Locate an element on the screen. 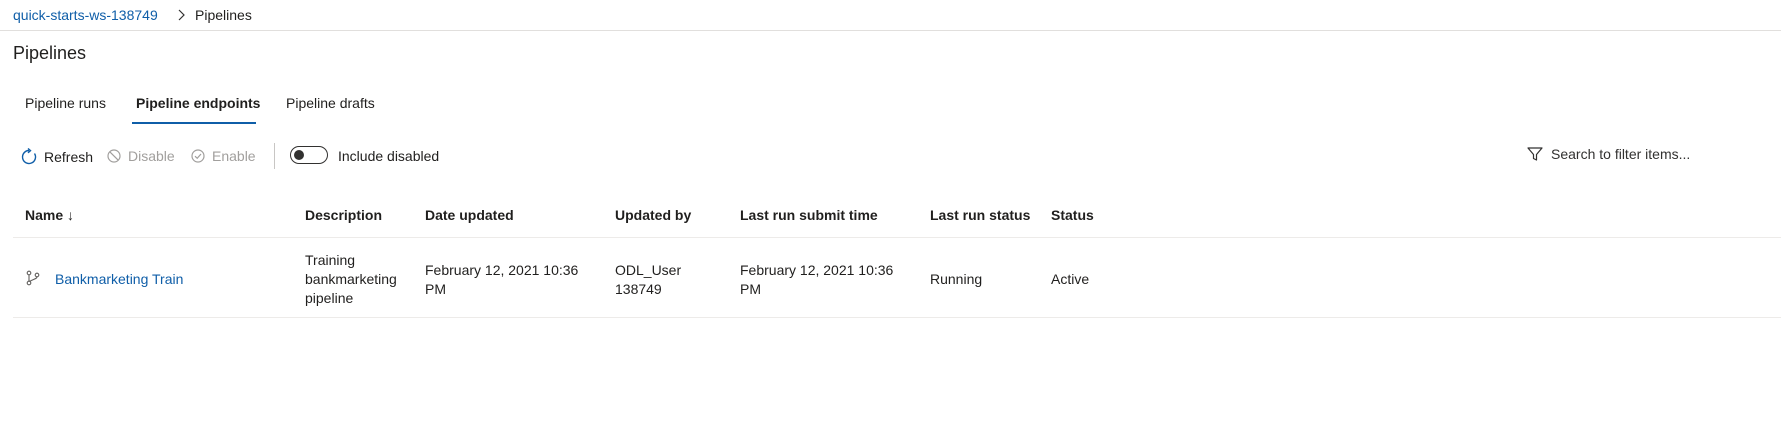 The width and height of the screenshot is (1781, 439). column-header-last-run-submit-time: Last run submit time is located at coordinates (809, 215).